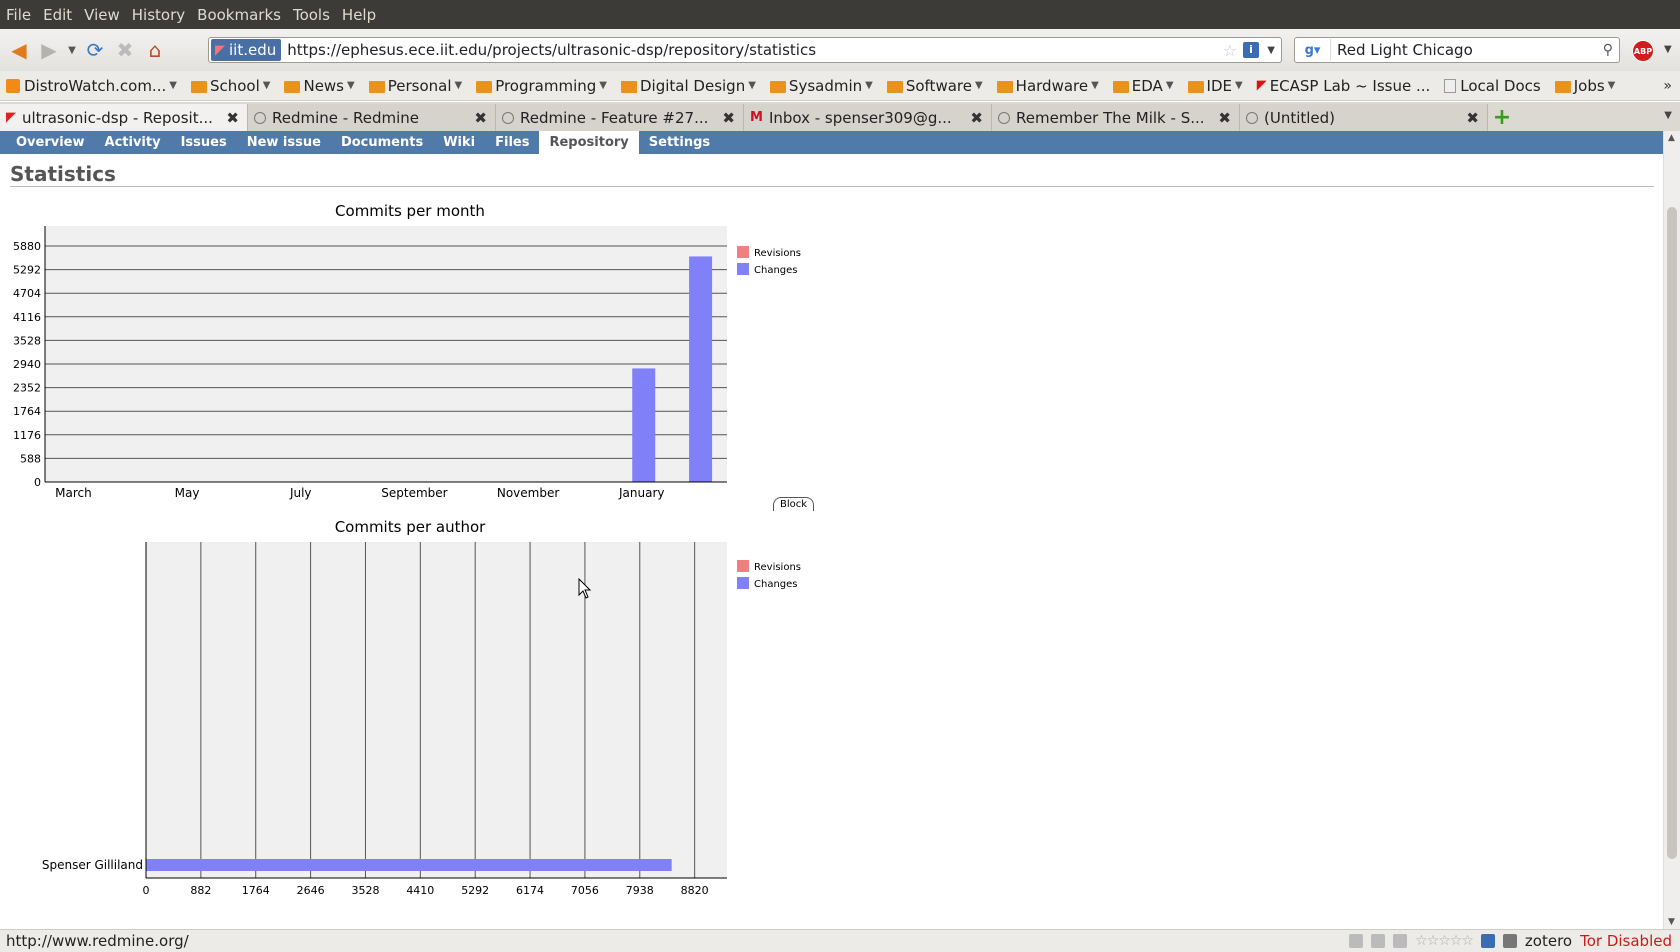 This screenshot has width=1680, height=952. What do you see at coordinates (1271, 50) in the screenshot?
I see `url-dropdown-icon: ▼` at bounding box center [1271, 50].